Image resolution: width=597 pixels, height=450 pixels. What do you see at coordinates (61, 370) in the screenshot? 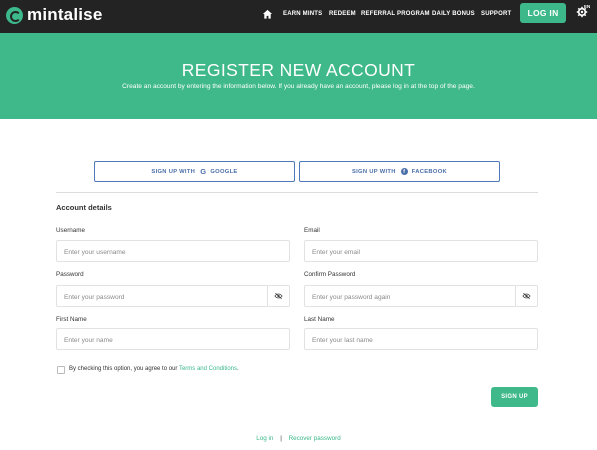
I see `terms-checkbox` at bounding box center [61, 370].